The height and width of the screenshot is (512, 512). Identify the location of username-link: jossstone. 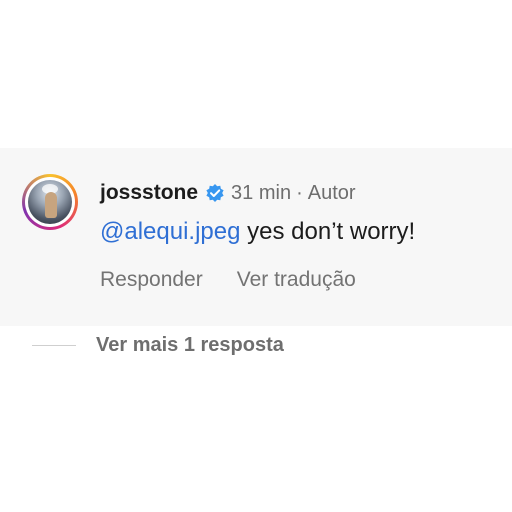
(149, 193).